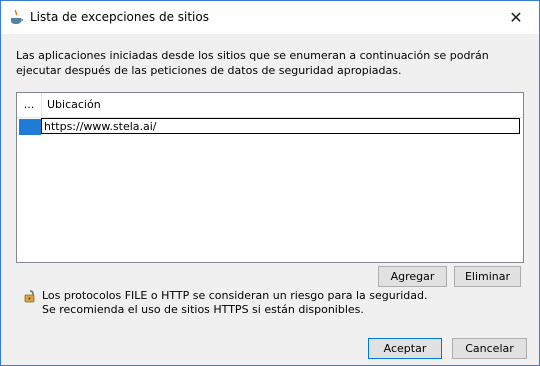 The height and width of the screenshot is (366, 540). What do you see at coordinates (270, 17) in the screenshot?
I see `title-bar: Lista de excepciones de sitios ✕` at bounding box center [270, 17].